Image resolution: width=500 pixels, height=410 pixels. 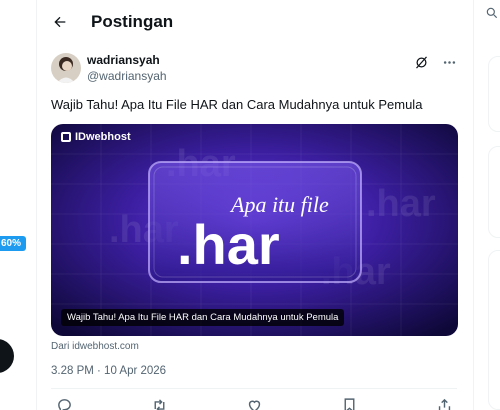 I want to click on search-icon, so click(x=492, y=15).